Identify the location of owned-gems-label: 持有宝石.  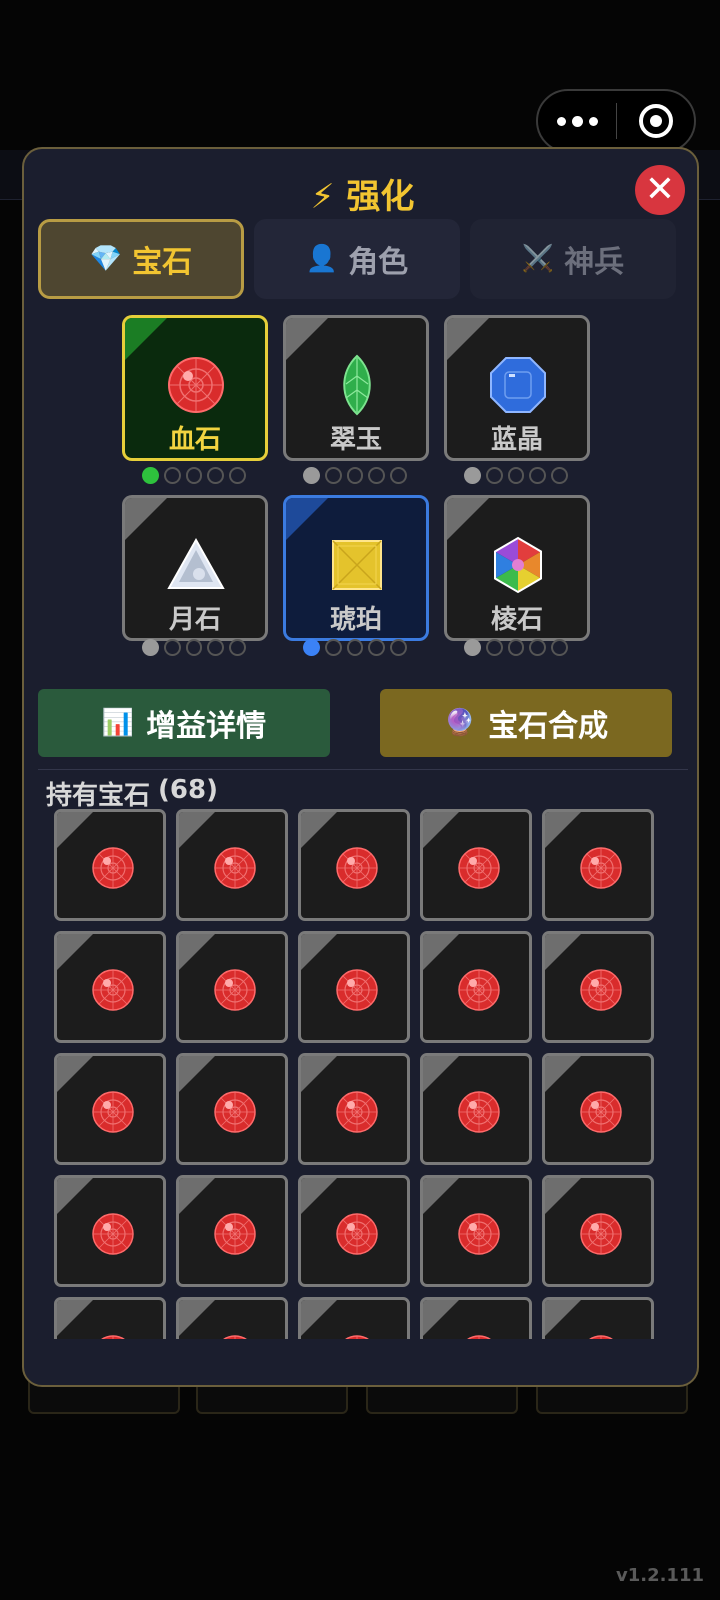
(98, 796).